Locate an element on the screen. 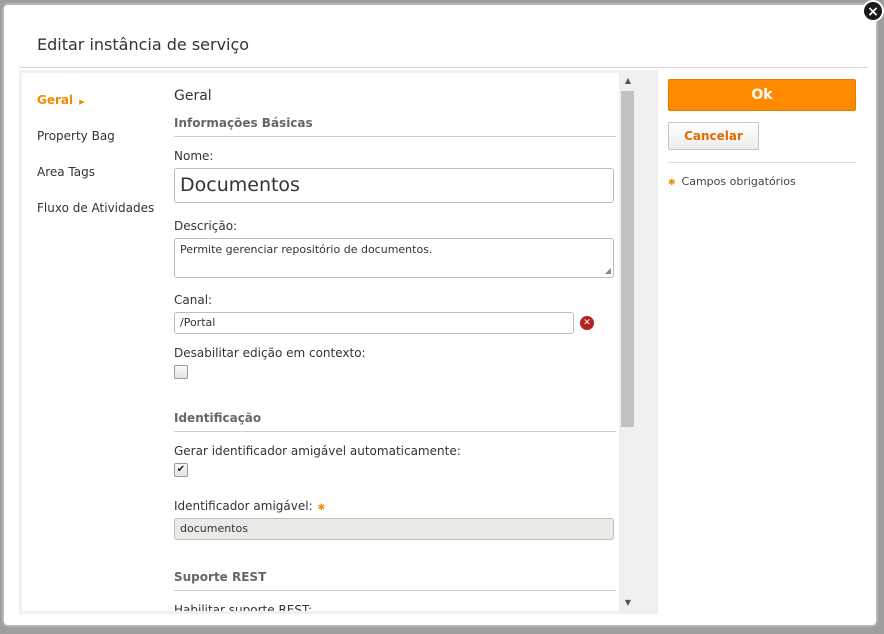 This screenshot has width=884, height=634. canal-row: /Portal ✕ is located at coordinates (395, 323).